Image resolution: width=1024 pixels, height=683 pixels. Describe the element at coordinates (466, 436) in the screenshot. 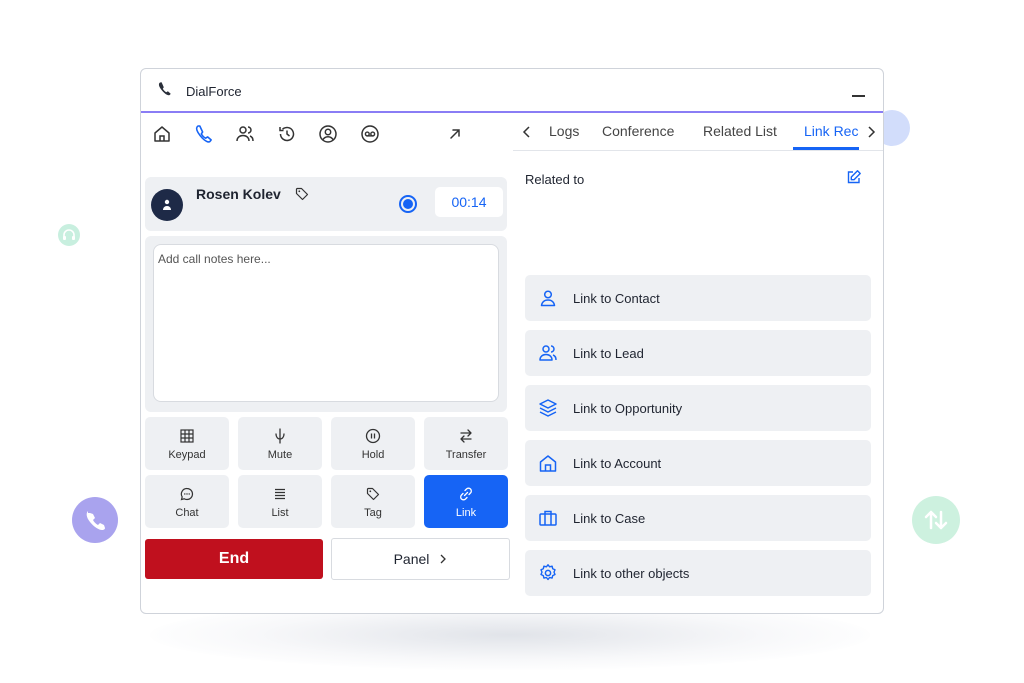

I see `transfer-icon` at that location.